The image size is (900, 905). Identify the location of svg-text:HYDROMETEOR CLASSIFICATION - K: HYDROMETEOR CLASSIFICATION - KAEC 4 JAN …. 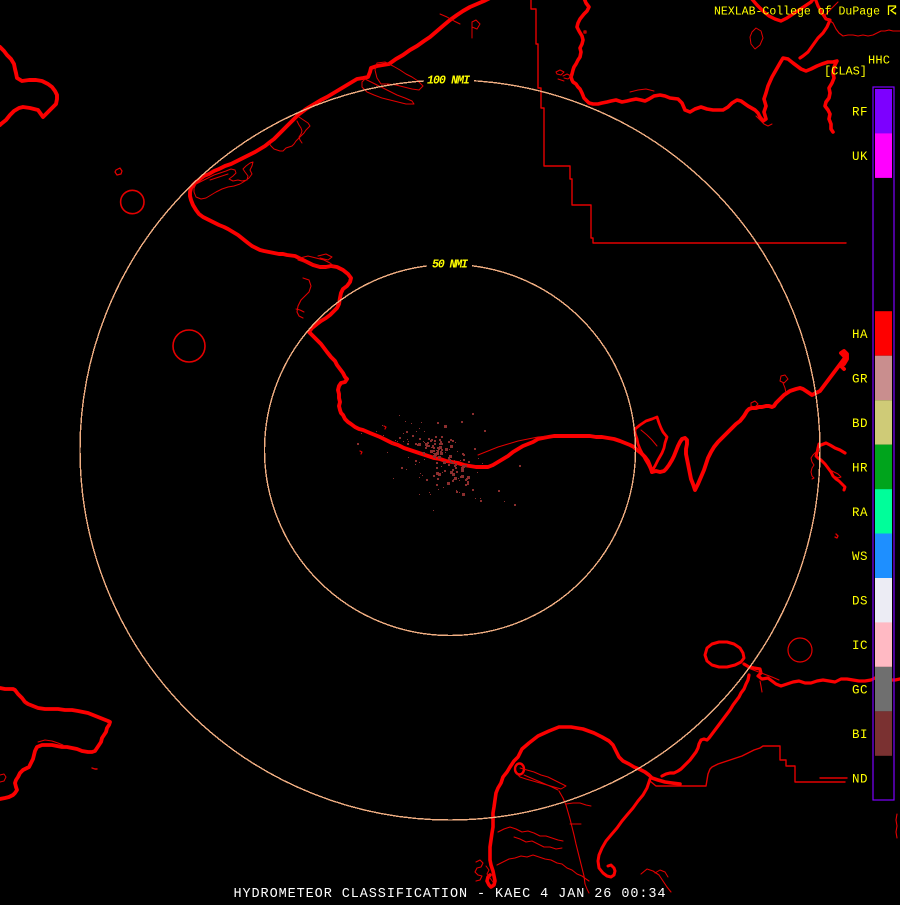
(450, 893).